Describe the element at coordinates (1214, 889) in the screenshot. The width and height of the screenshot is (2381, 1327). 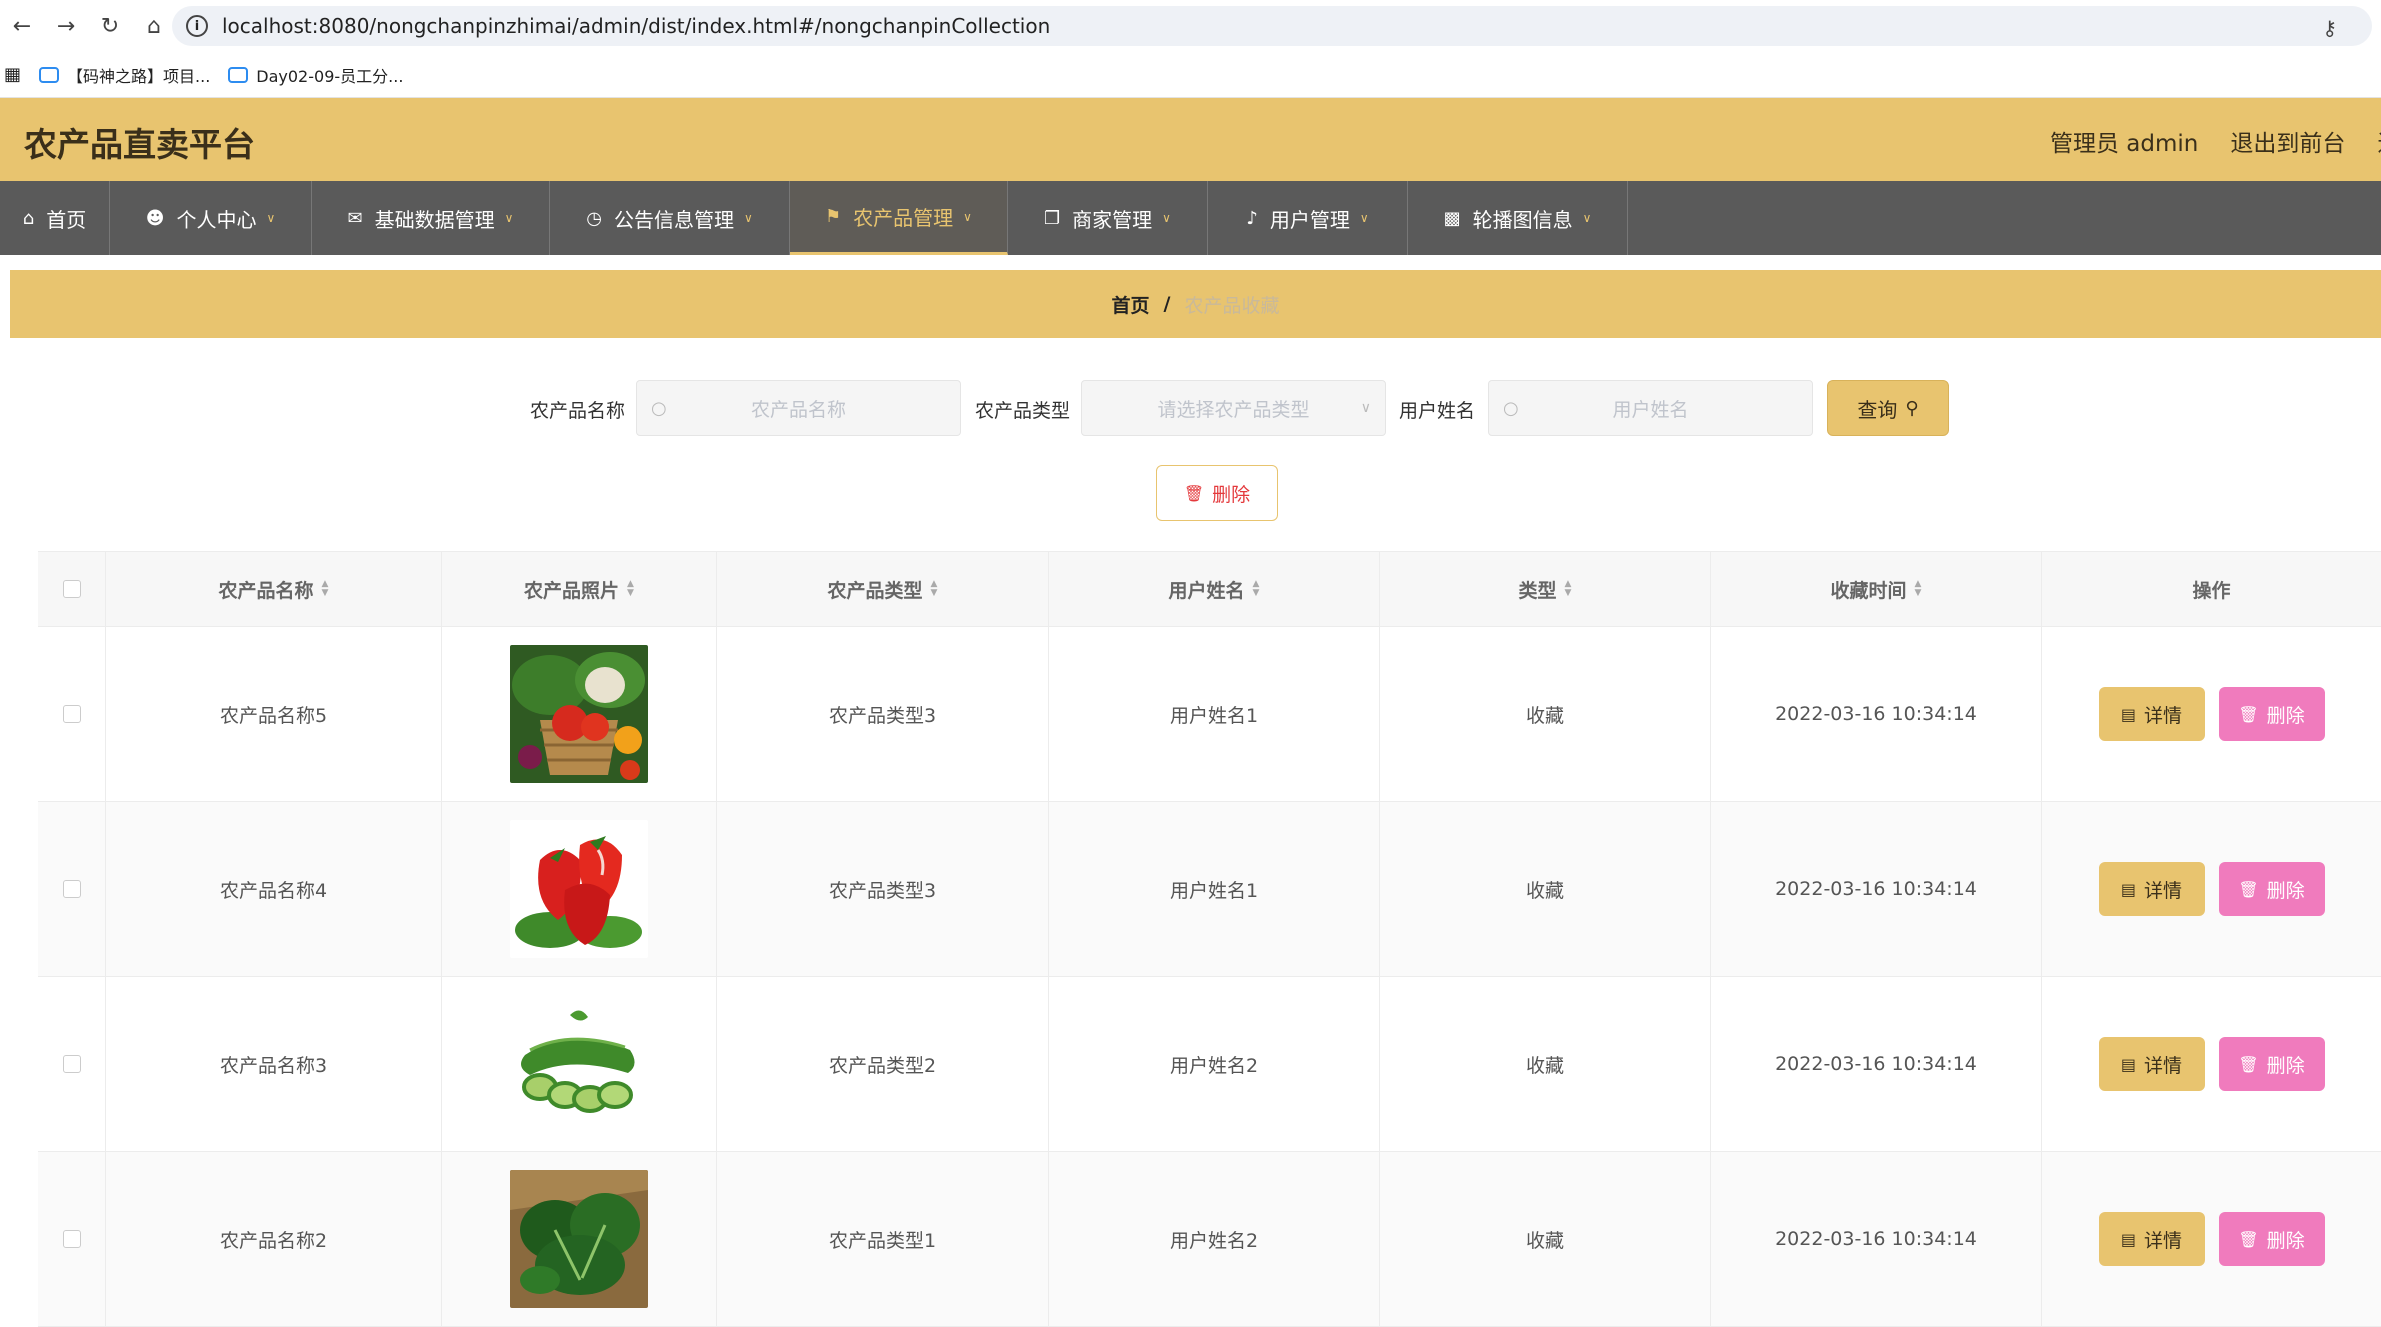
I see `user-name-cell: 用户姓名1` at that location.